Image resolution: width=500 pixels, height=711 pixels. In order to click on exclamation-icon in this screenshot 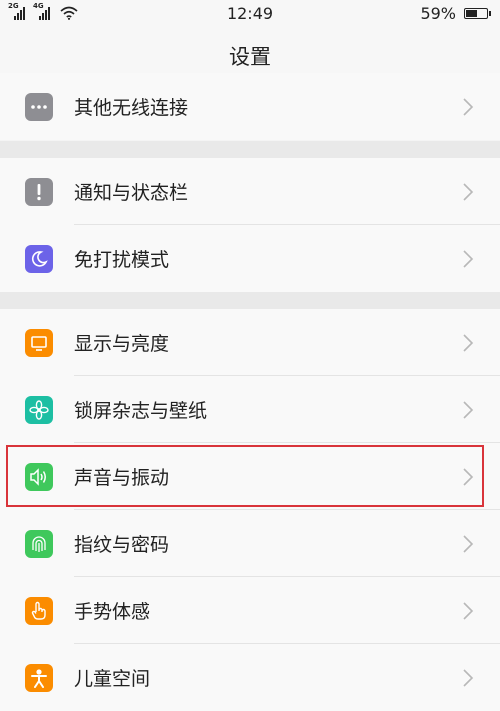, I will do `click(39, 192)`.